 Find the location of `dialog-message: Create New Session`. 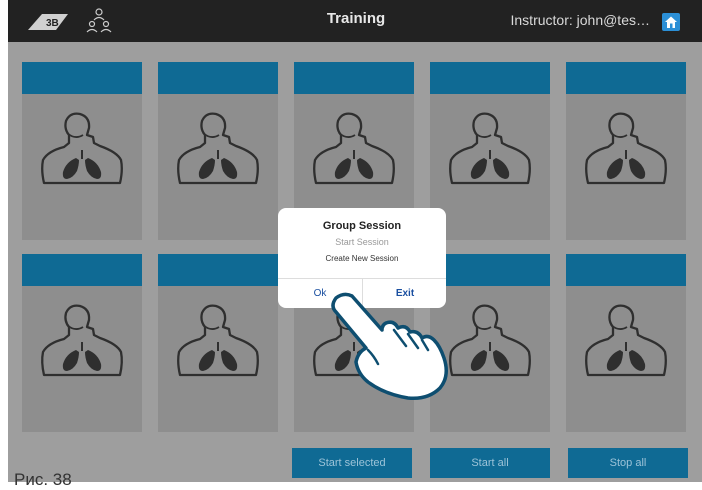

dialog-message: Create New Session is located at coordinates (362, 258).